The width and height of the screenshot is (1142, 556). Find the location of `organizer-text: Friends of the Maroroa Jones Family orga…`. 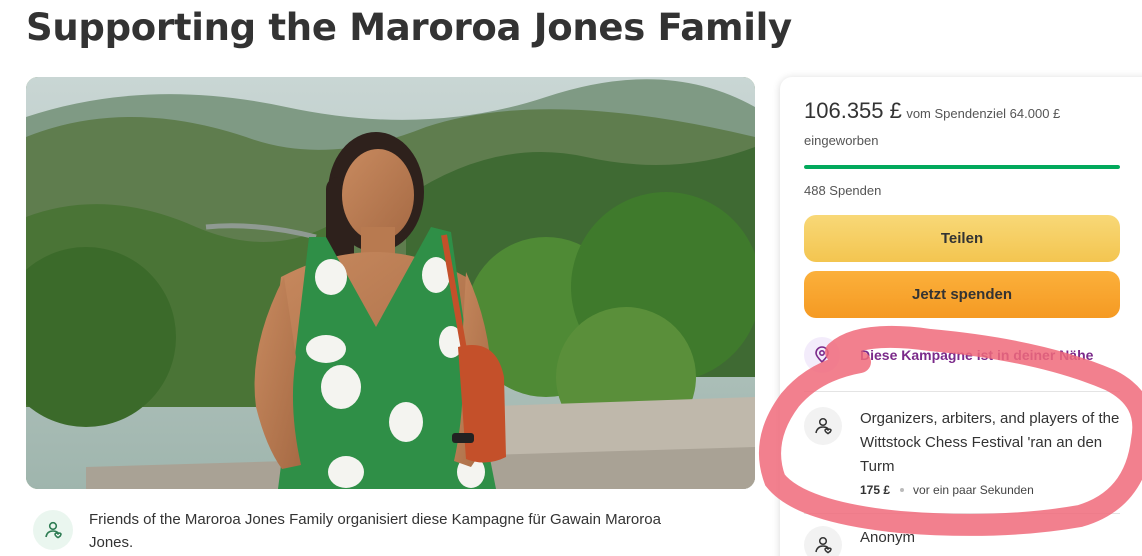

organizer-text: Friends of the Maroroa Jones Family orga… is located at coordinates (375, 531).